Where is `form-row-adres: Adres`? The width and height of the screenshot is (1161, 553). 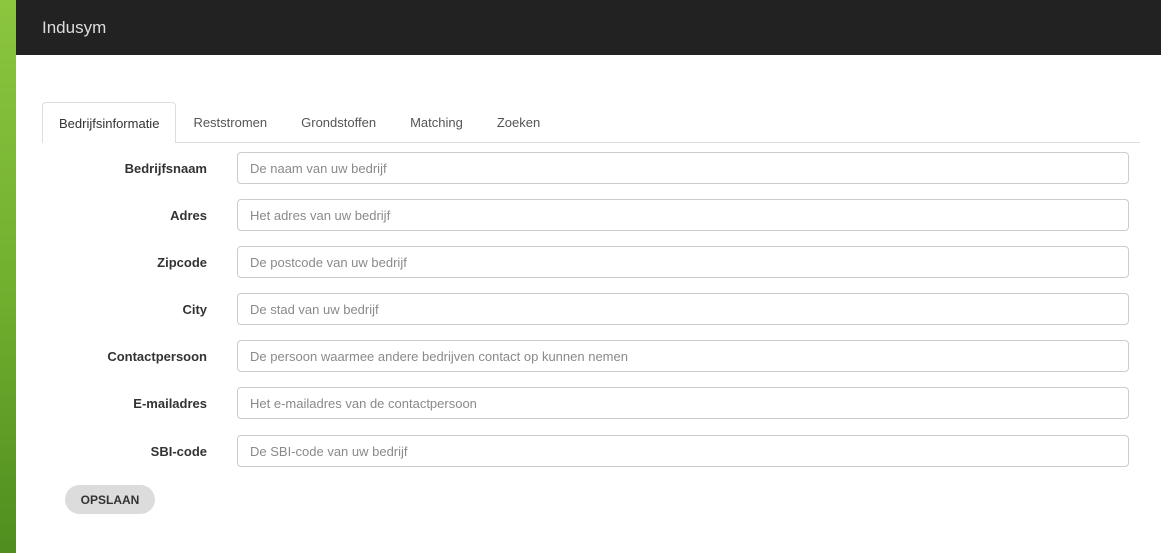 form-row-adres: Adres is located at coordinates (588, 216).